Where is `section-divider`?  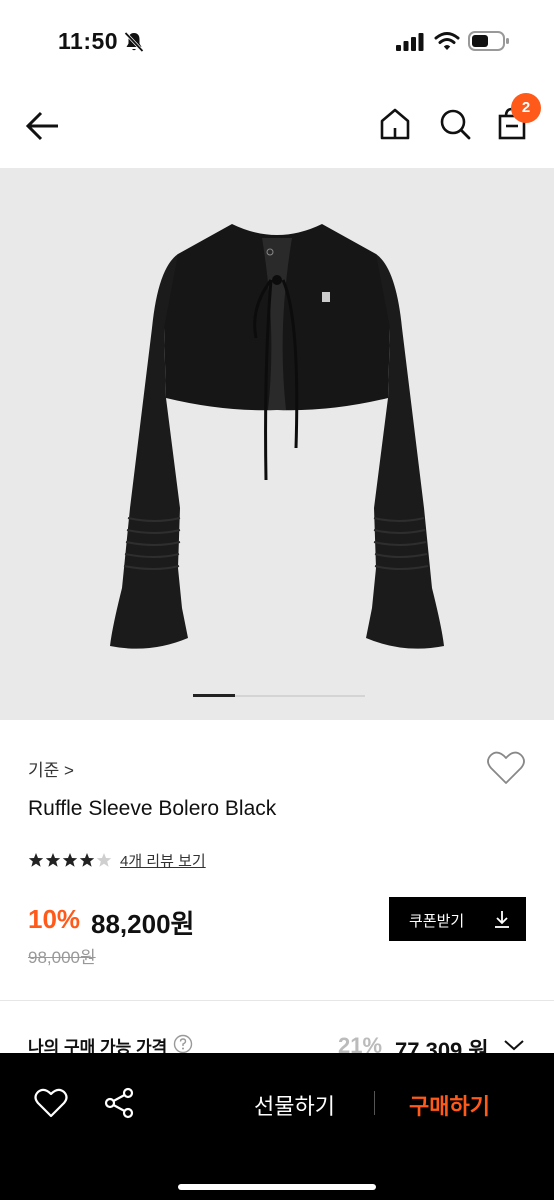 section-divider is located at coordinates (277, 1000).